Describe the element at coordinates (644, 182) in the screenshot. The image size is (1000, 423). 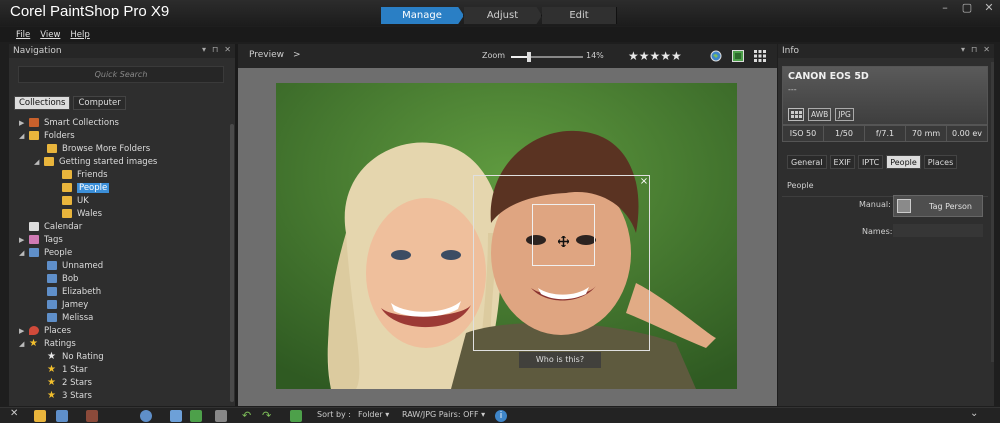
I see `close-icon: ×` at that location.